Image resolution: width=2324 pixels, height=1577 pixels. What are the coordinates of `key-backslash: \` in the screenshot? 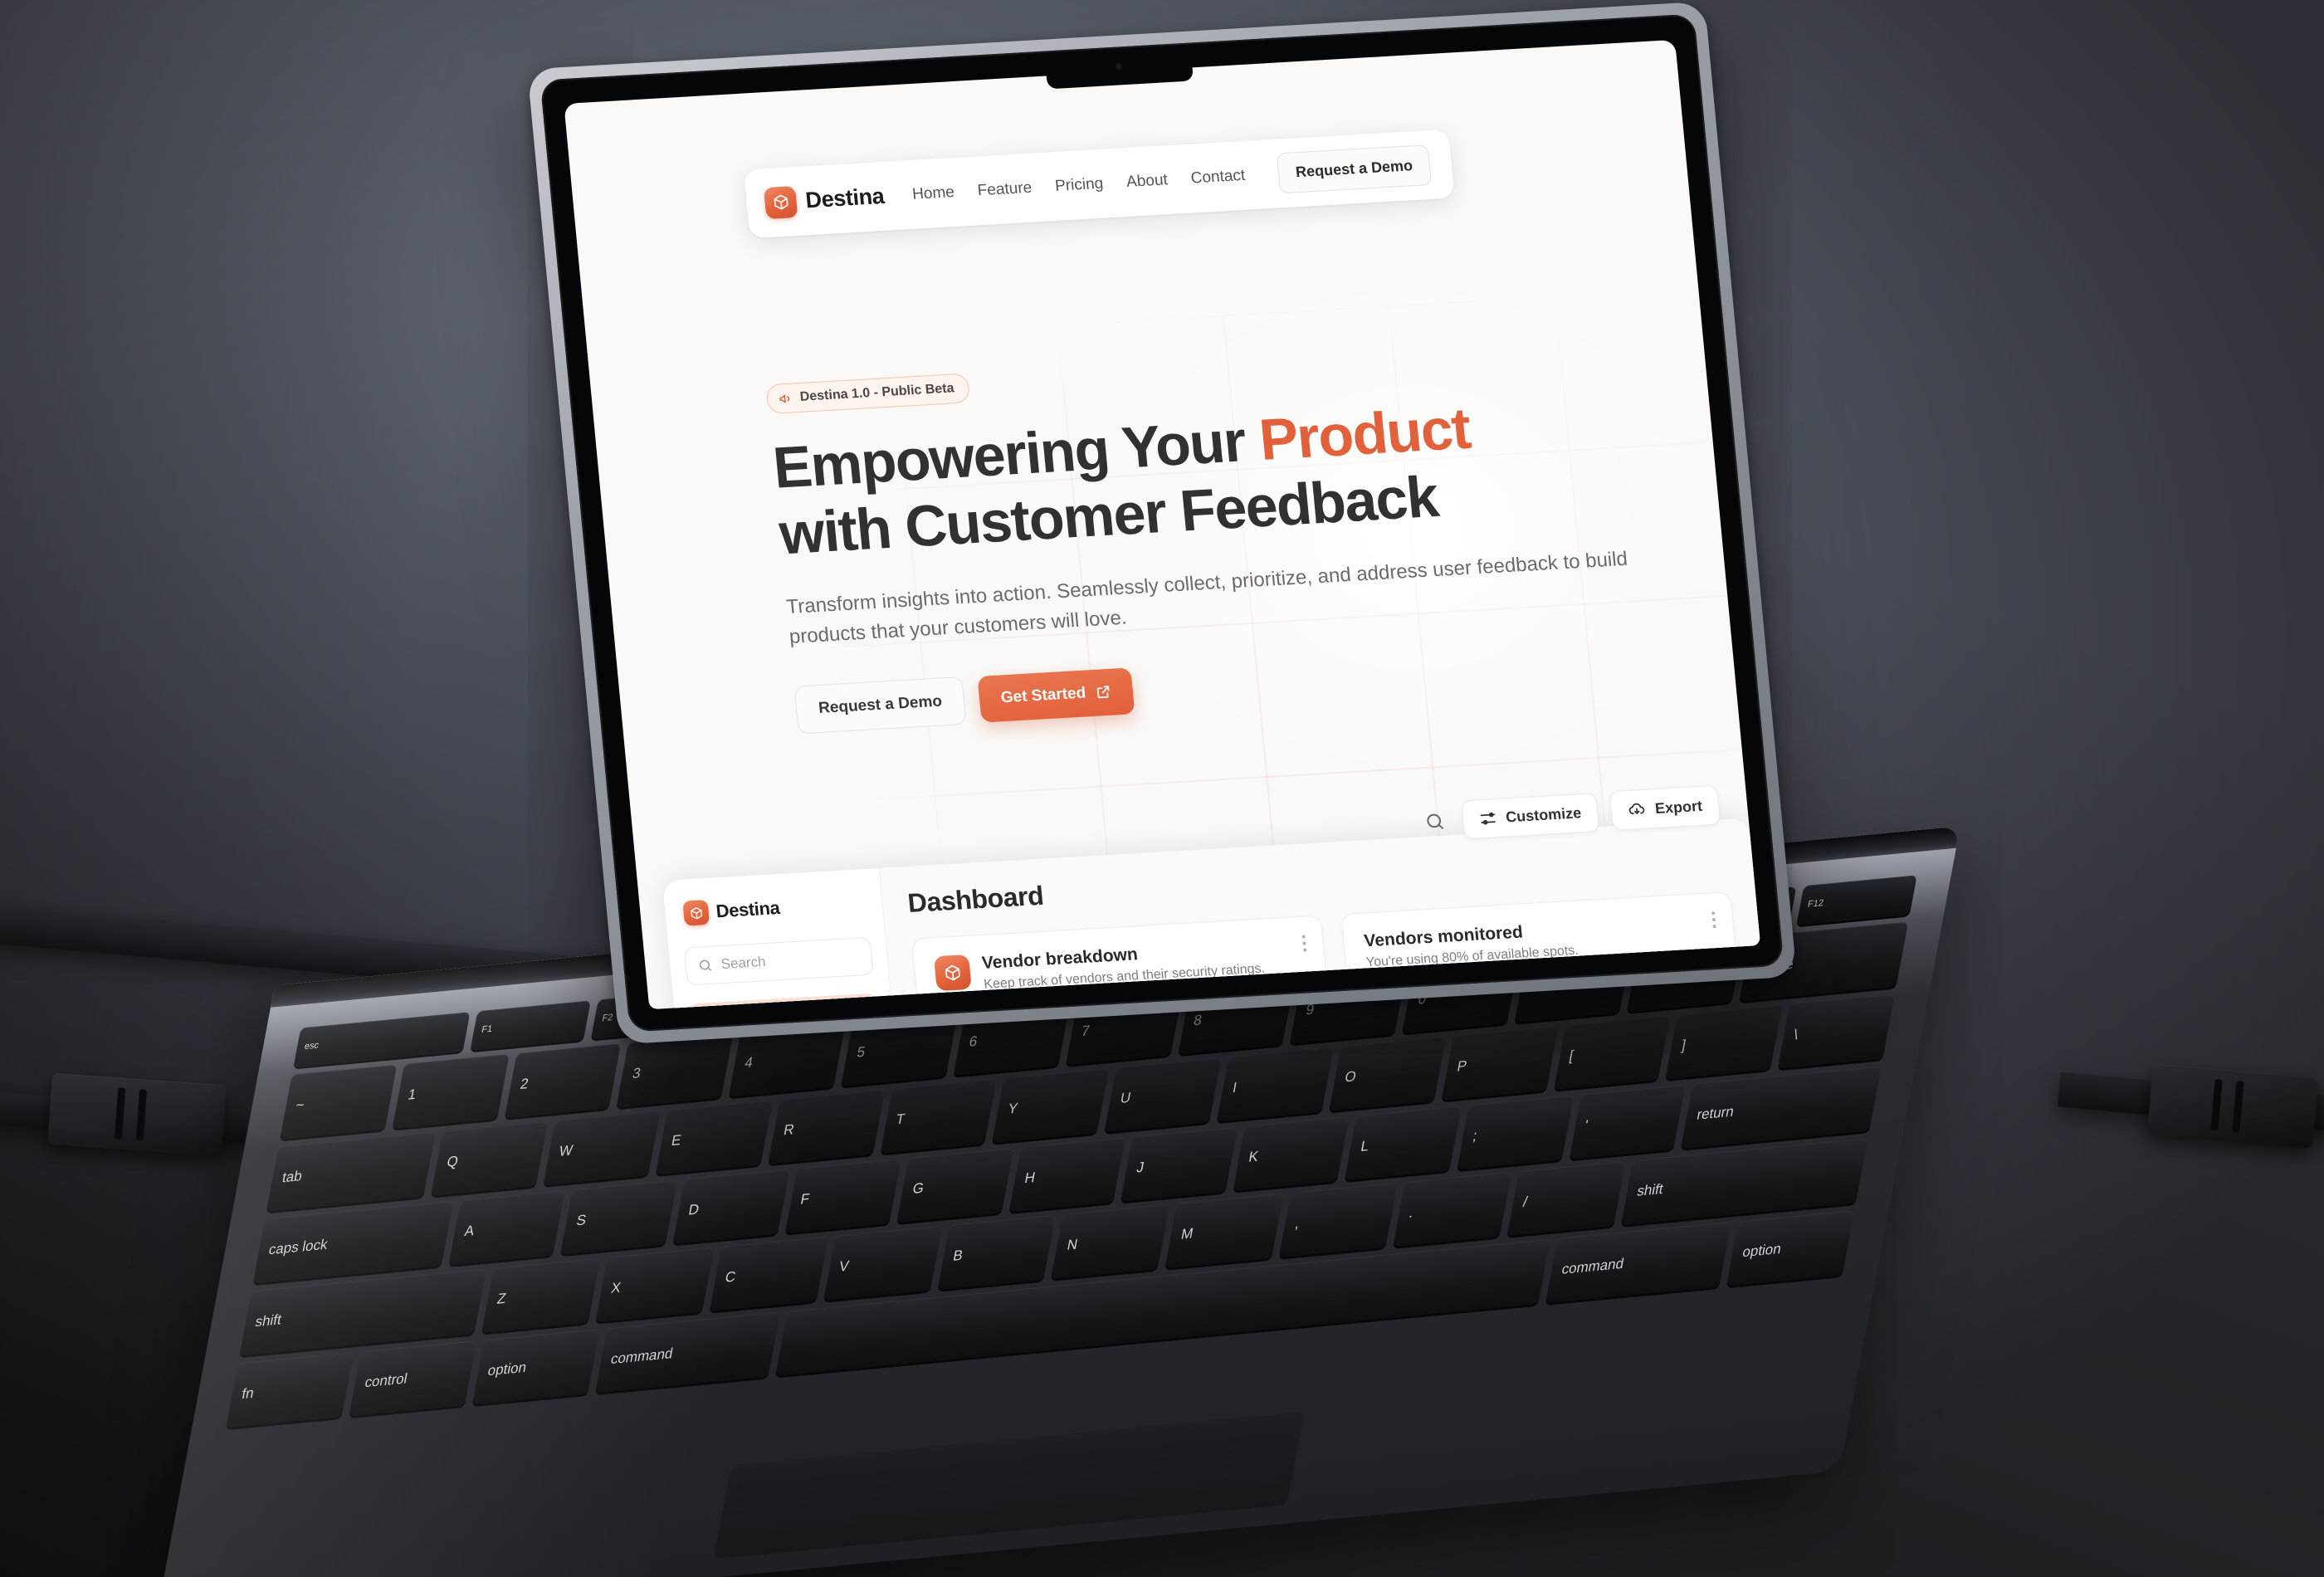 It's located at (1837, 1031).